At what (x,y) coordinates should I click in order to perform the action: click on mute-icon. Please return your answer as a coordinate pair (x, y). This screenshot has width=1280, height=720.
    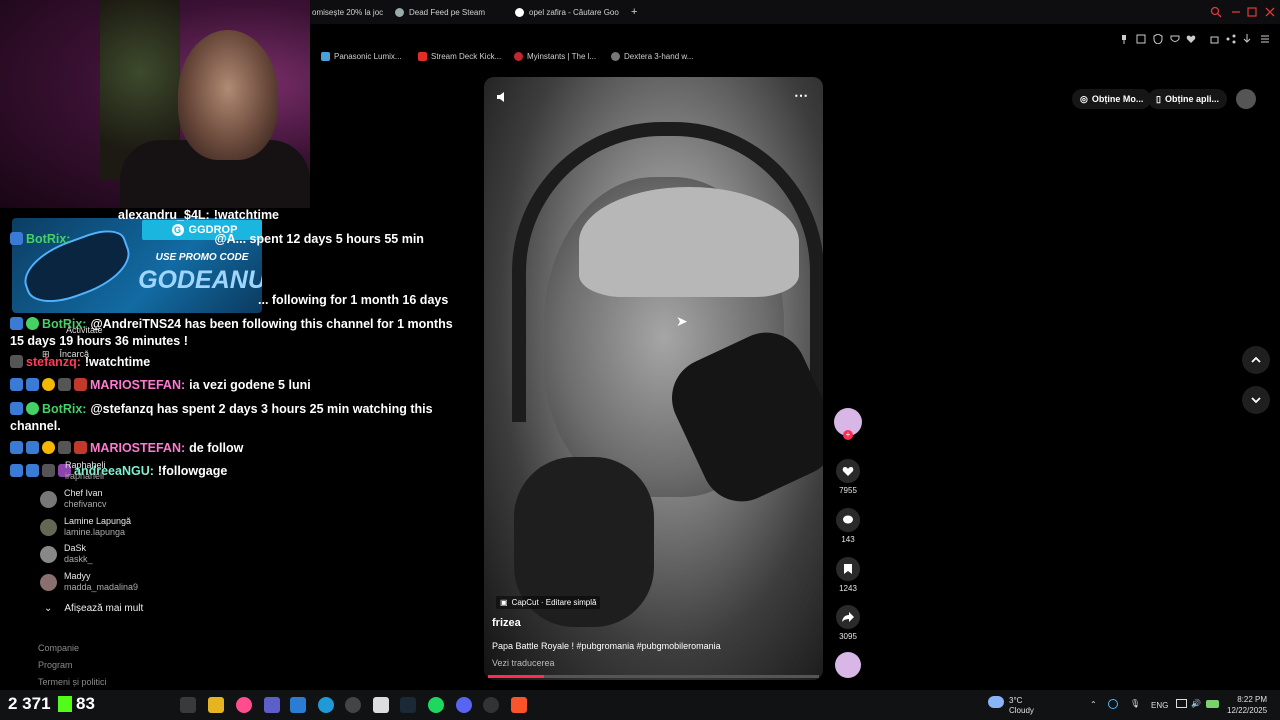
    Looking at the image, I should click on (503, 99).